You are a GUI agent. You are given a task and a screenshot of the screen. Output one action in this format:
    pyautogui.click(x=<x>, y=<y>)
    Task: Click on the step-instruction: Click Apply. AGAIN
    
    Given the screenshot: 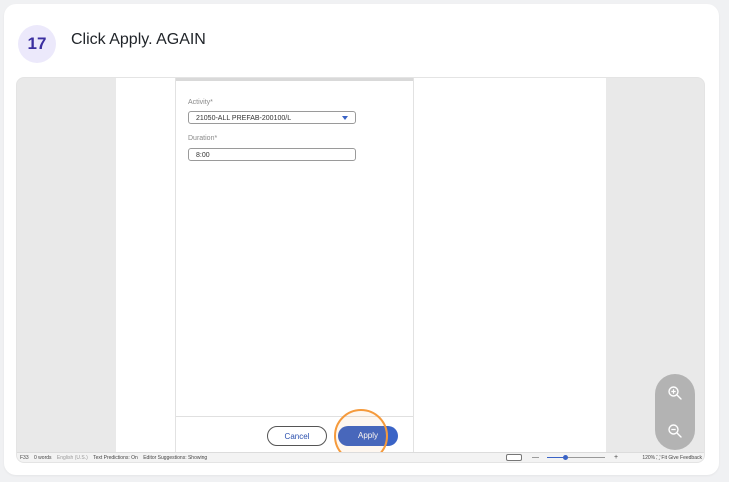 What is the action you would take?
    pyautogui.click(x=138, y=39)
    